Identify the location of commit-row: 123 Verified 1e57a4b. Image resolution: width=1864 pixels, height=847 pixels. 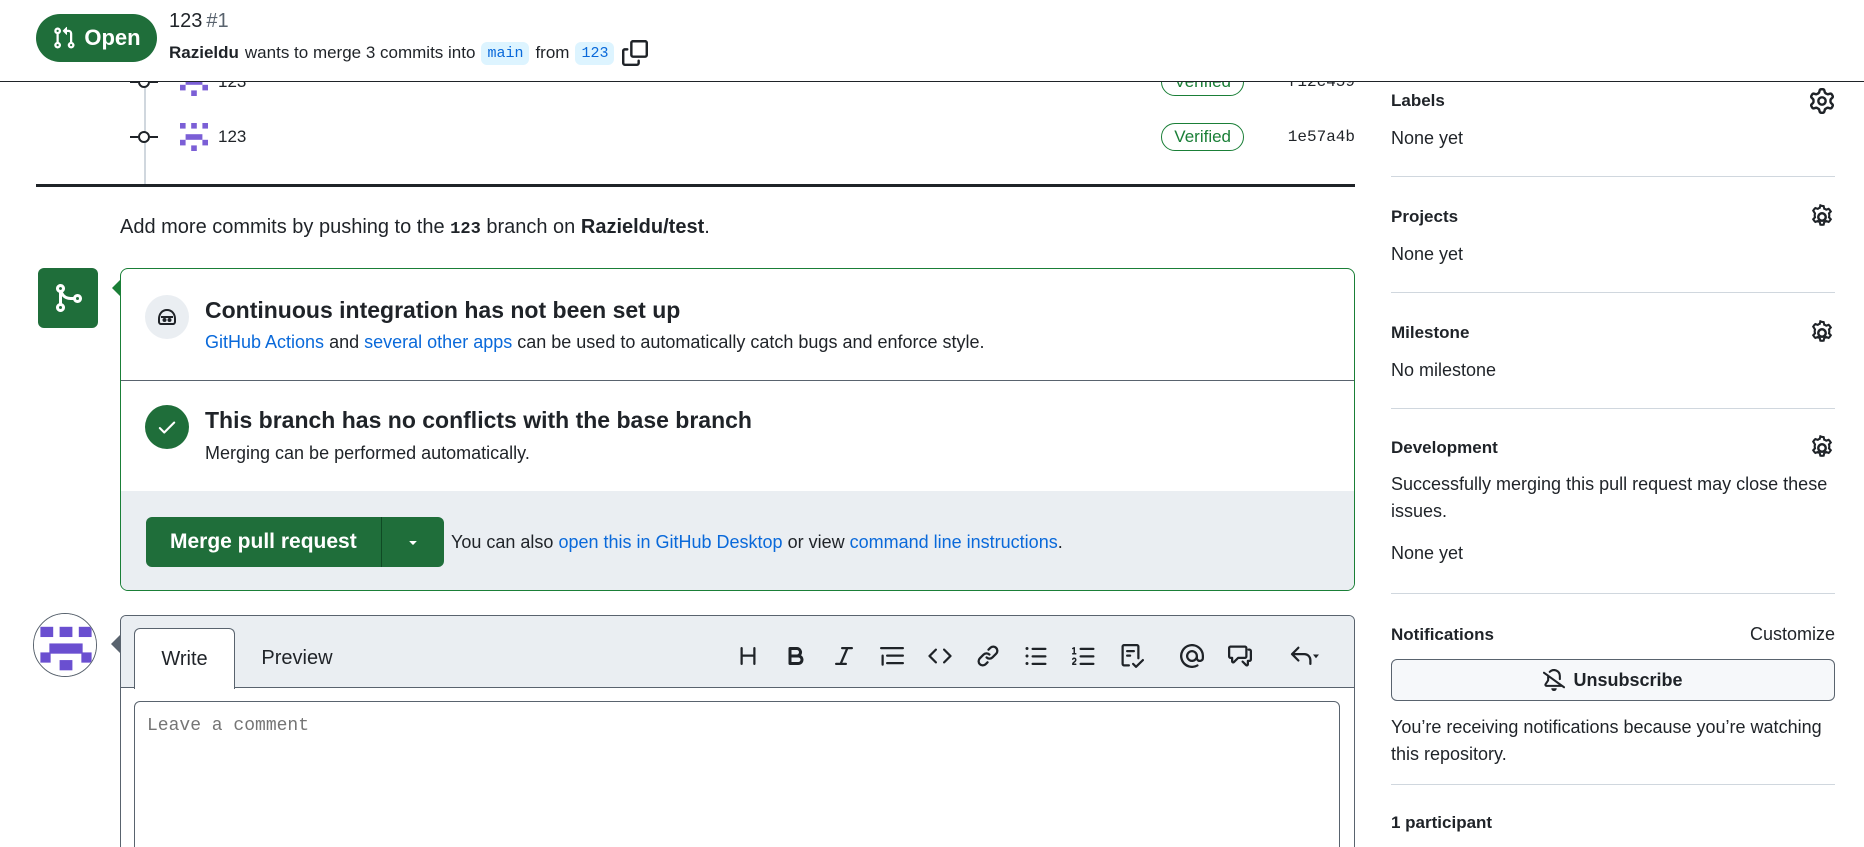
(742, 137).